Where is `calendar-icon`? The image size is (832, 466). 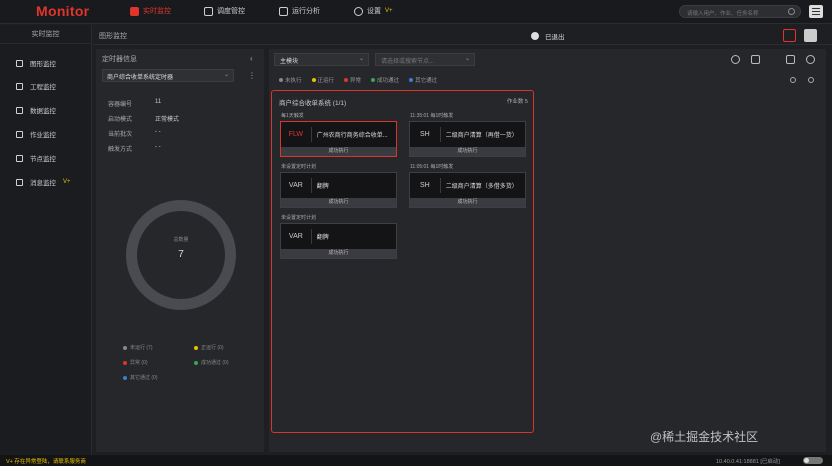 calendar-icon is located at coordinates (208, 11).